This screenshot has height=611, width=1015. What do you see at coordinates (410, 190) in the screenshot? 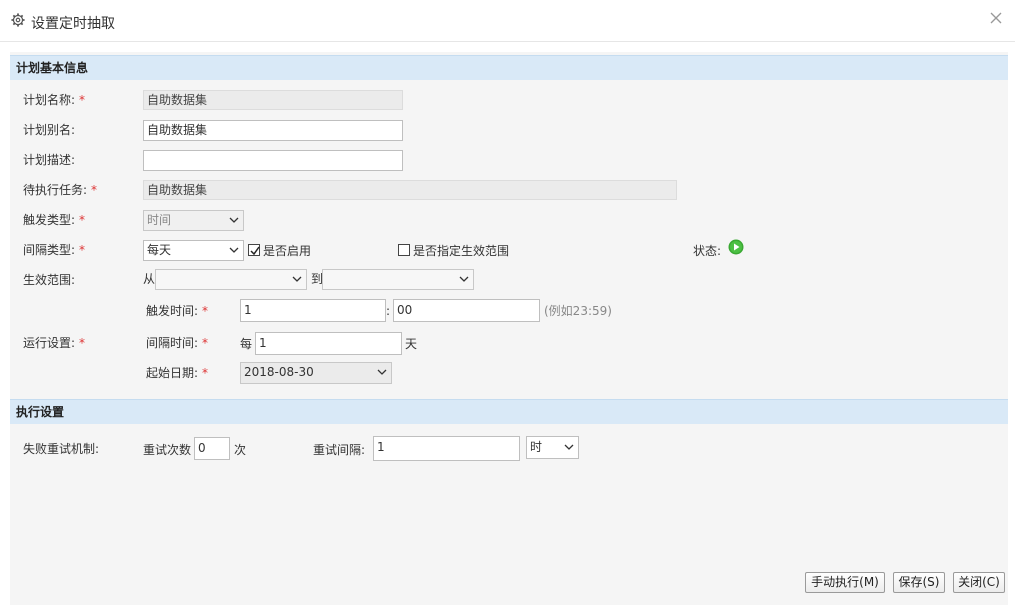
I see `task-field: 自助数据集` at bounding box center [410, 190].